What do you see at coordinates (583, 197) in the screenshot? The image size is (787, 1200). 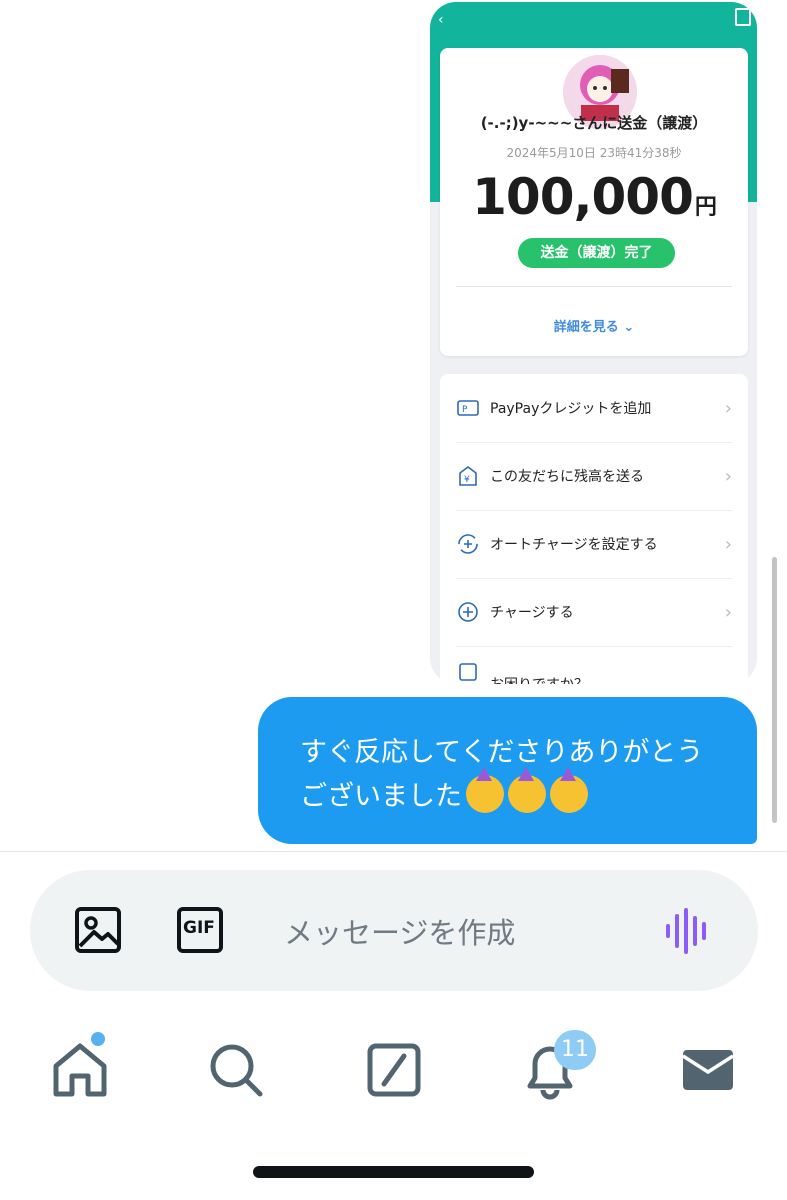 I see `amount-value: 100,000` at bounding box center [583, 197].